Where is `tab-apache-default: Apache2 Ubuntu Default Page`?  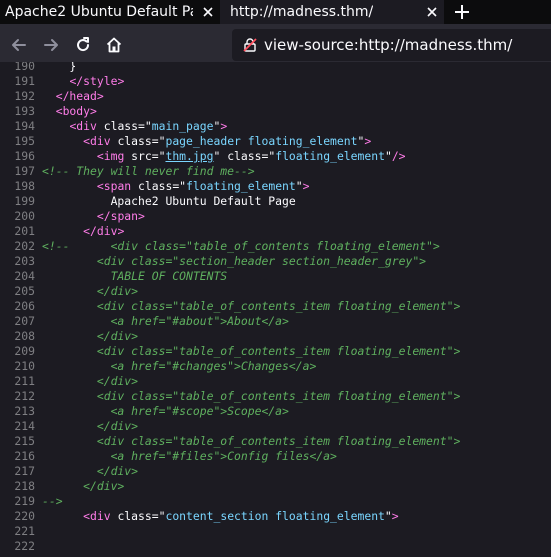
tab-apache-default: Apache2 Ubuntu Default Page is located at coordinates (110, 12).